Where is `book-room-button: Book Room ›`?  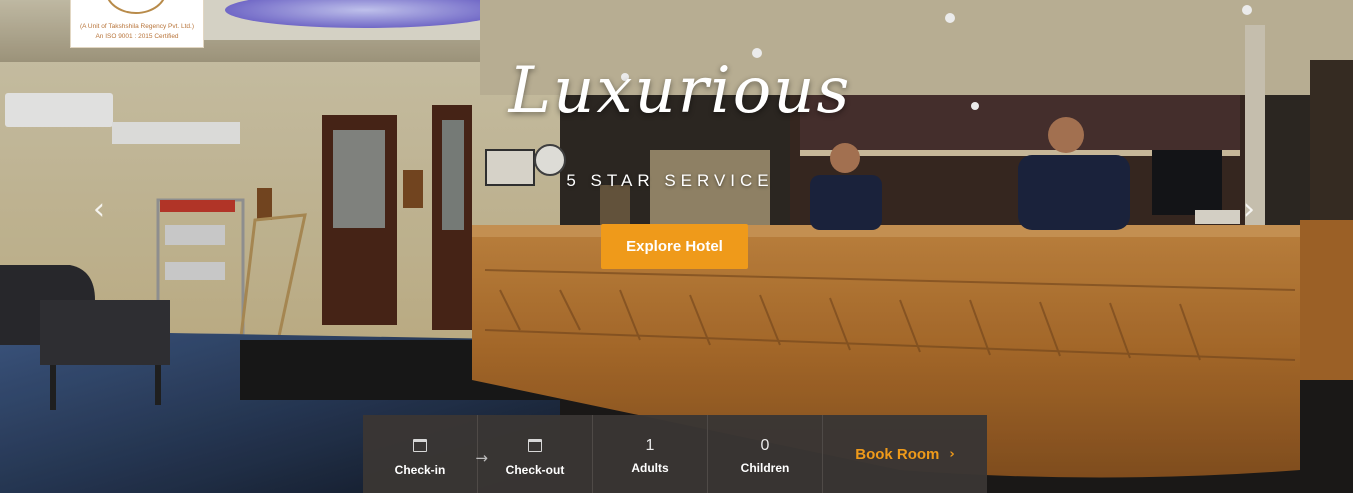
book-room-button: Book Room › is located at coordinates (905, 454).